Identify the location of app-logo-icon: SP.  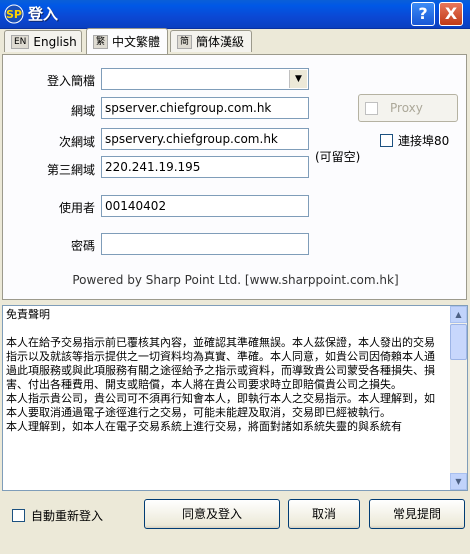
(14, 14).